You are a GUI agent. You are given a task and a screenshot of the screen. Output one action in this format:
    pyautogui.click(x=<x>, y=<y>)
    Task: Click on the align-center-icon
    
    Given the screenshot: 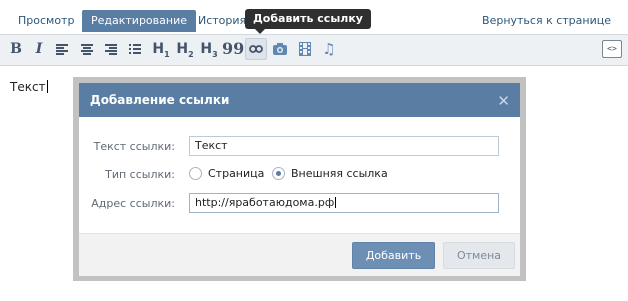 What is the action you would take?
    pyautogui.click(x=87, y=49)
    